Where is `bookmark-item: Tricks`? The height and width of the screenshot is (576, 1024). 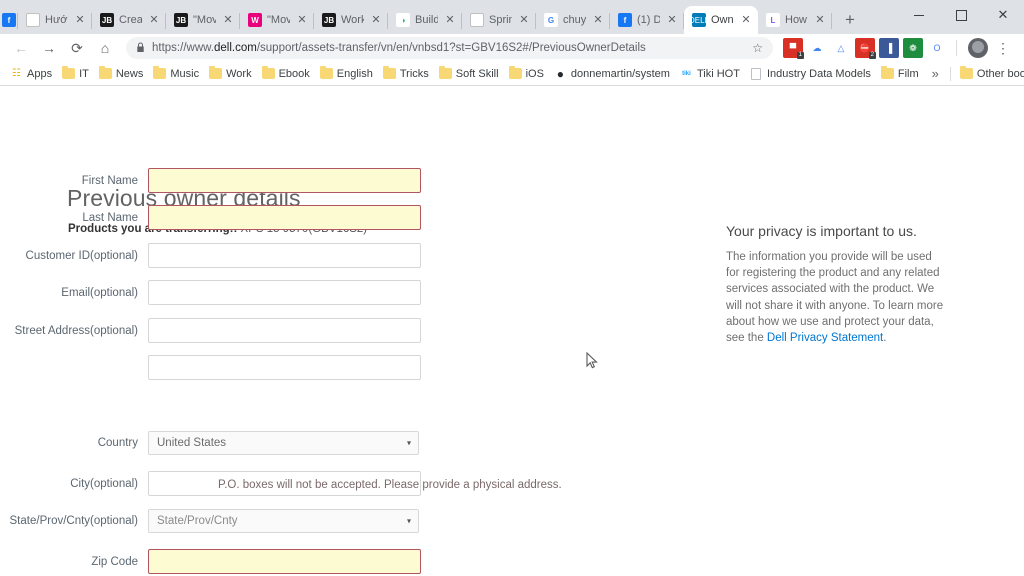
bookmark-item: Tricks is located at coordinates (407, 73).